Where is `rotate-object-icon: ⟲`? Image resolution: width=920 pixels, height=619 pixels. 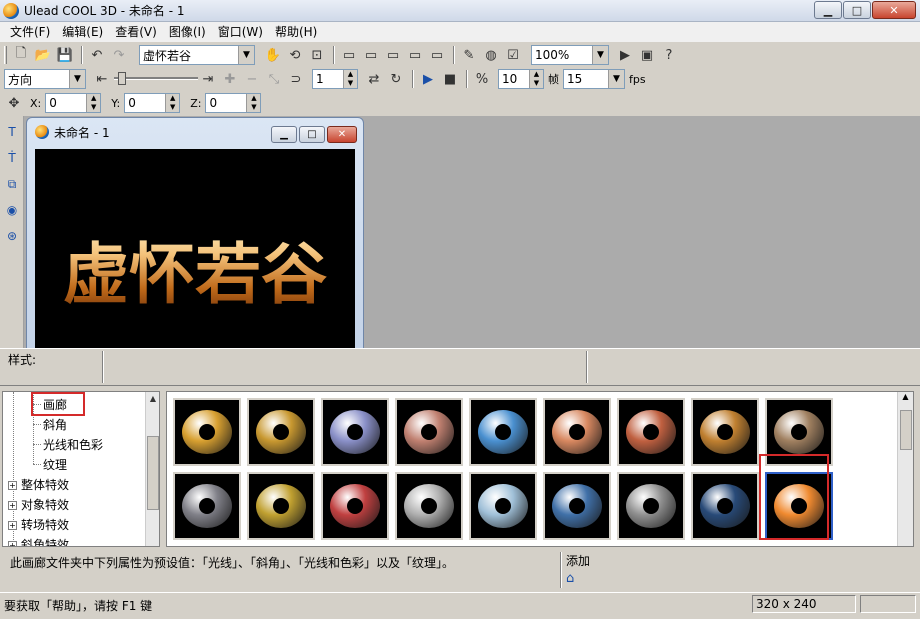 rotate-object-icon: ⟲ is located at coordinates (295, 55).